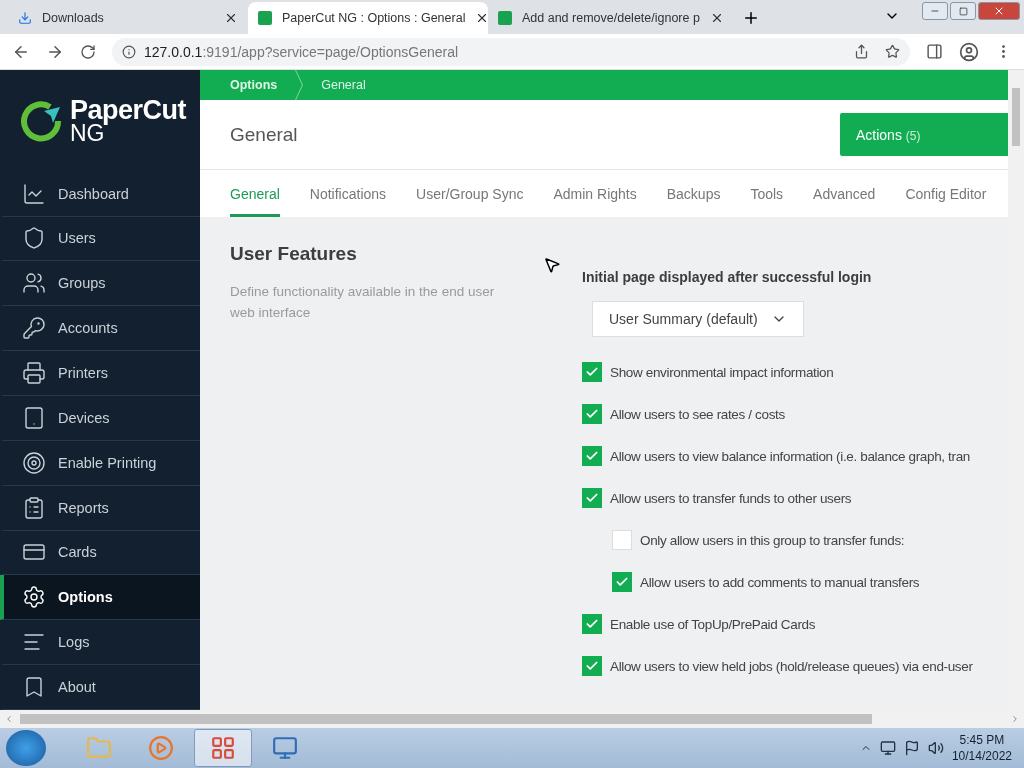 The width and height of the screenshot is (1024, 768). Describe the element at coordinates (128, 18) in the screenshot. I see `browser-tab: Downloads` at that location.